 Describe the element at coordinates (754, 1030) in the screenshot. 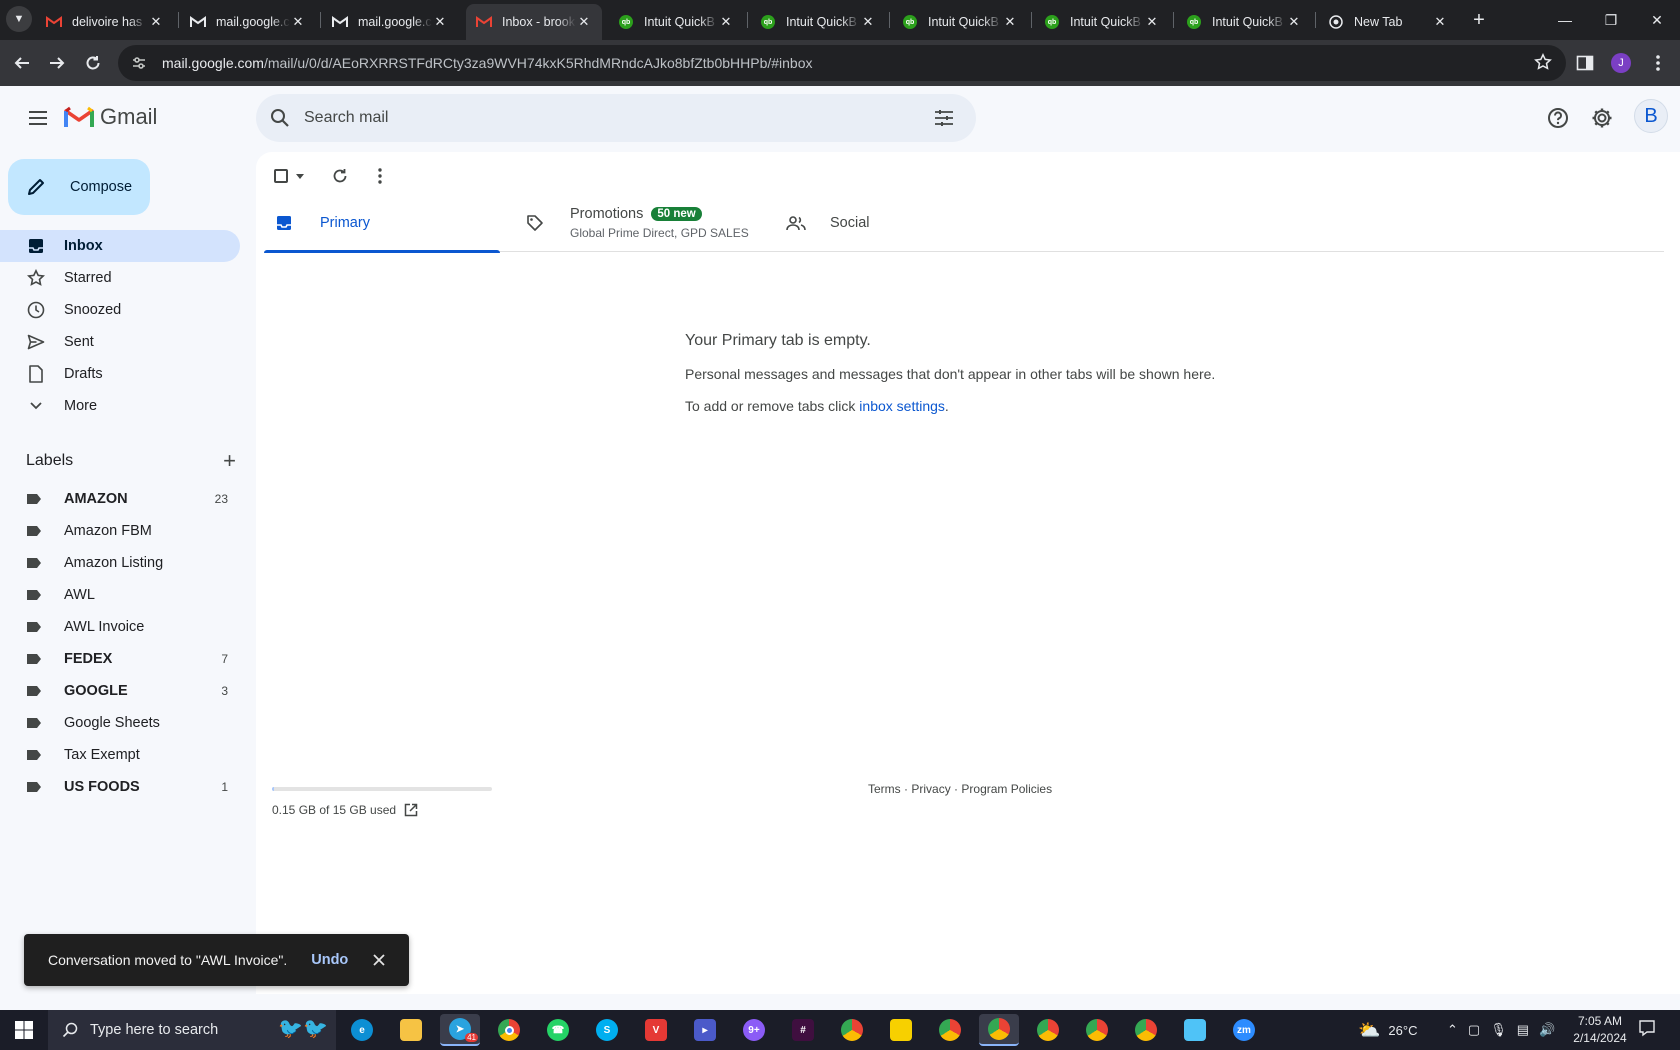

I see `taskbar-app-messenger: 9+` at that location.